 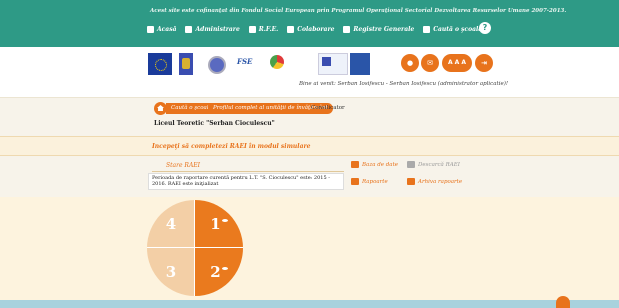 I want to click on status-divider, so click(x=248, y=171).